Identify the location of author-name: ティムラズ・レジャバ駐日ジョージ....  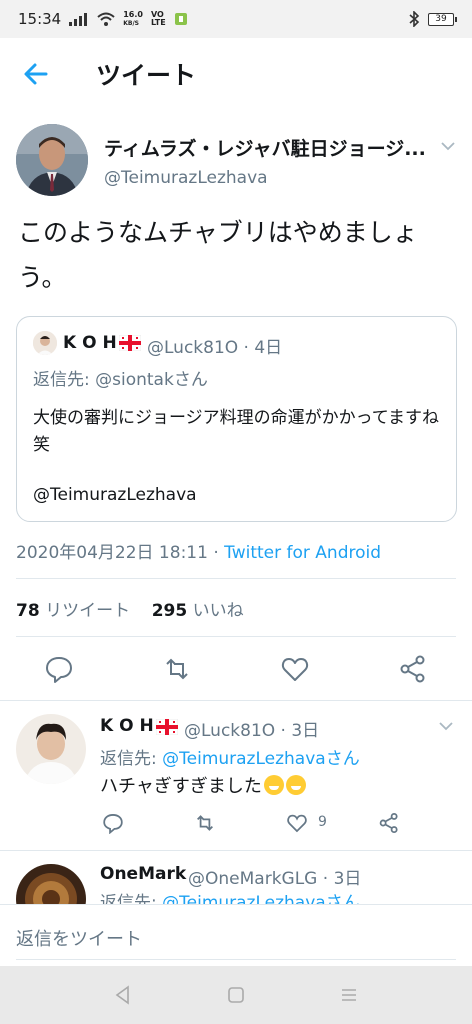
(274, 147).